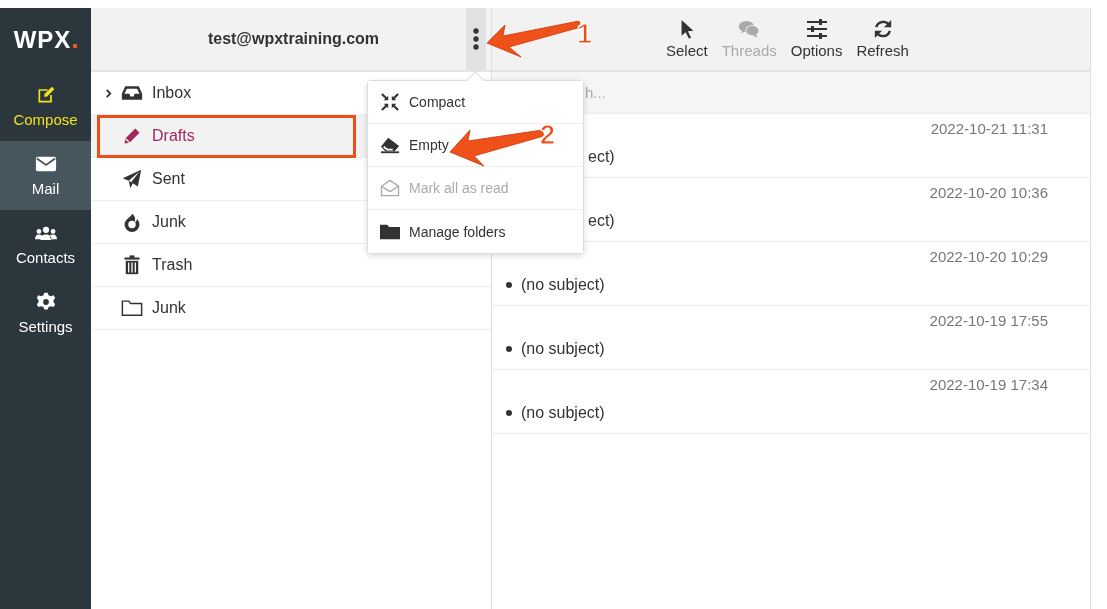 The width and height of the screenshot is (1107, 609). What do you see at coordinates (45, 244) in the screenshot?
I see `nav-item: Contacts` at bounding box center [45, 244].